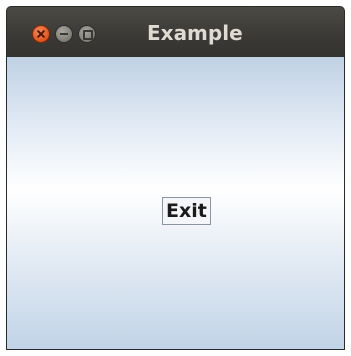 The width and height of the screenshot is (351, 356). Describe the element at coordinates (64, 34) in the screenshot. I see `minimize-icon` at that location.